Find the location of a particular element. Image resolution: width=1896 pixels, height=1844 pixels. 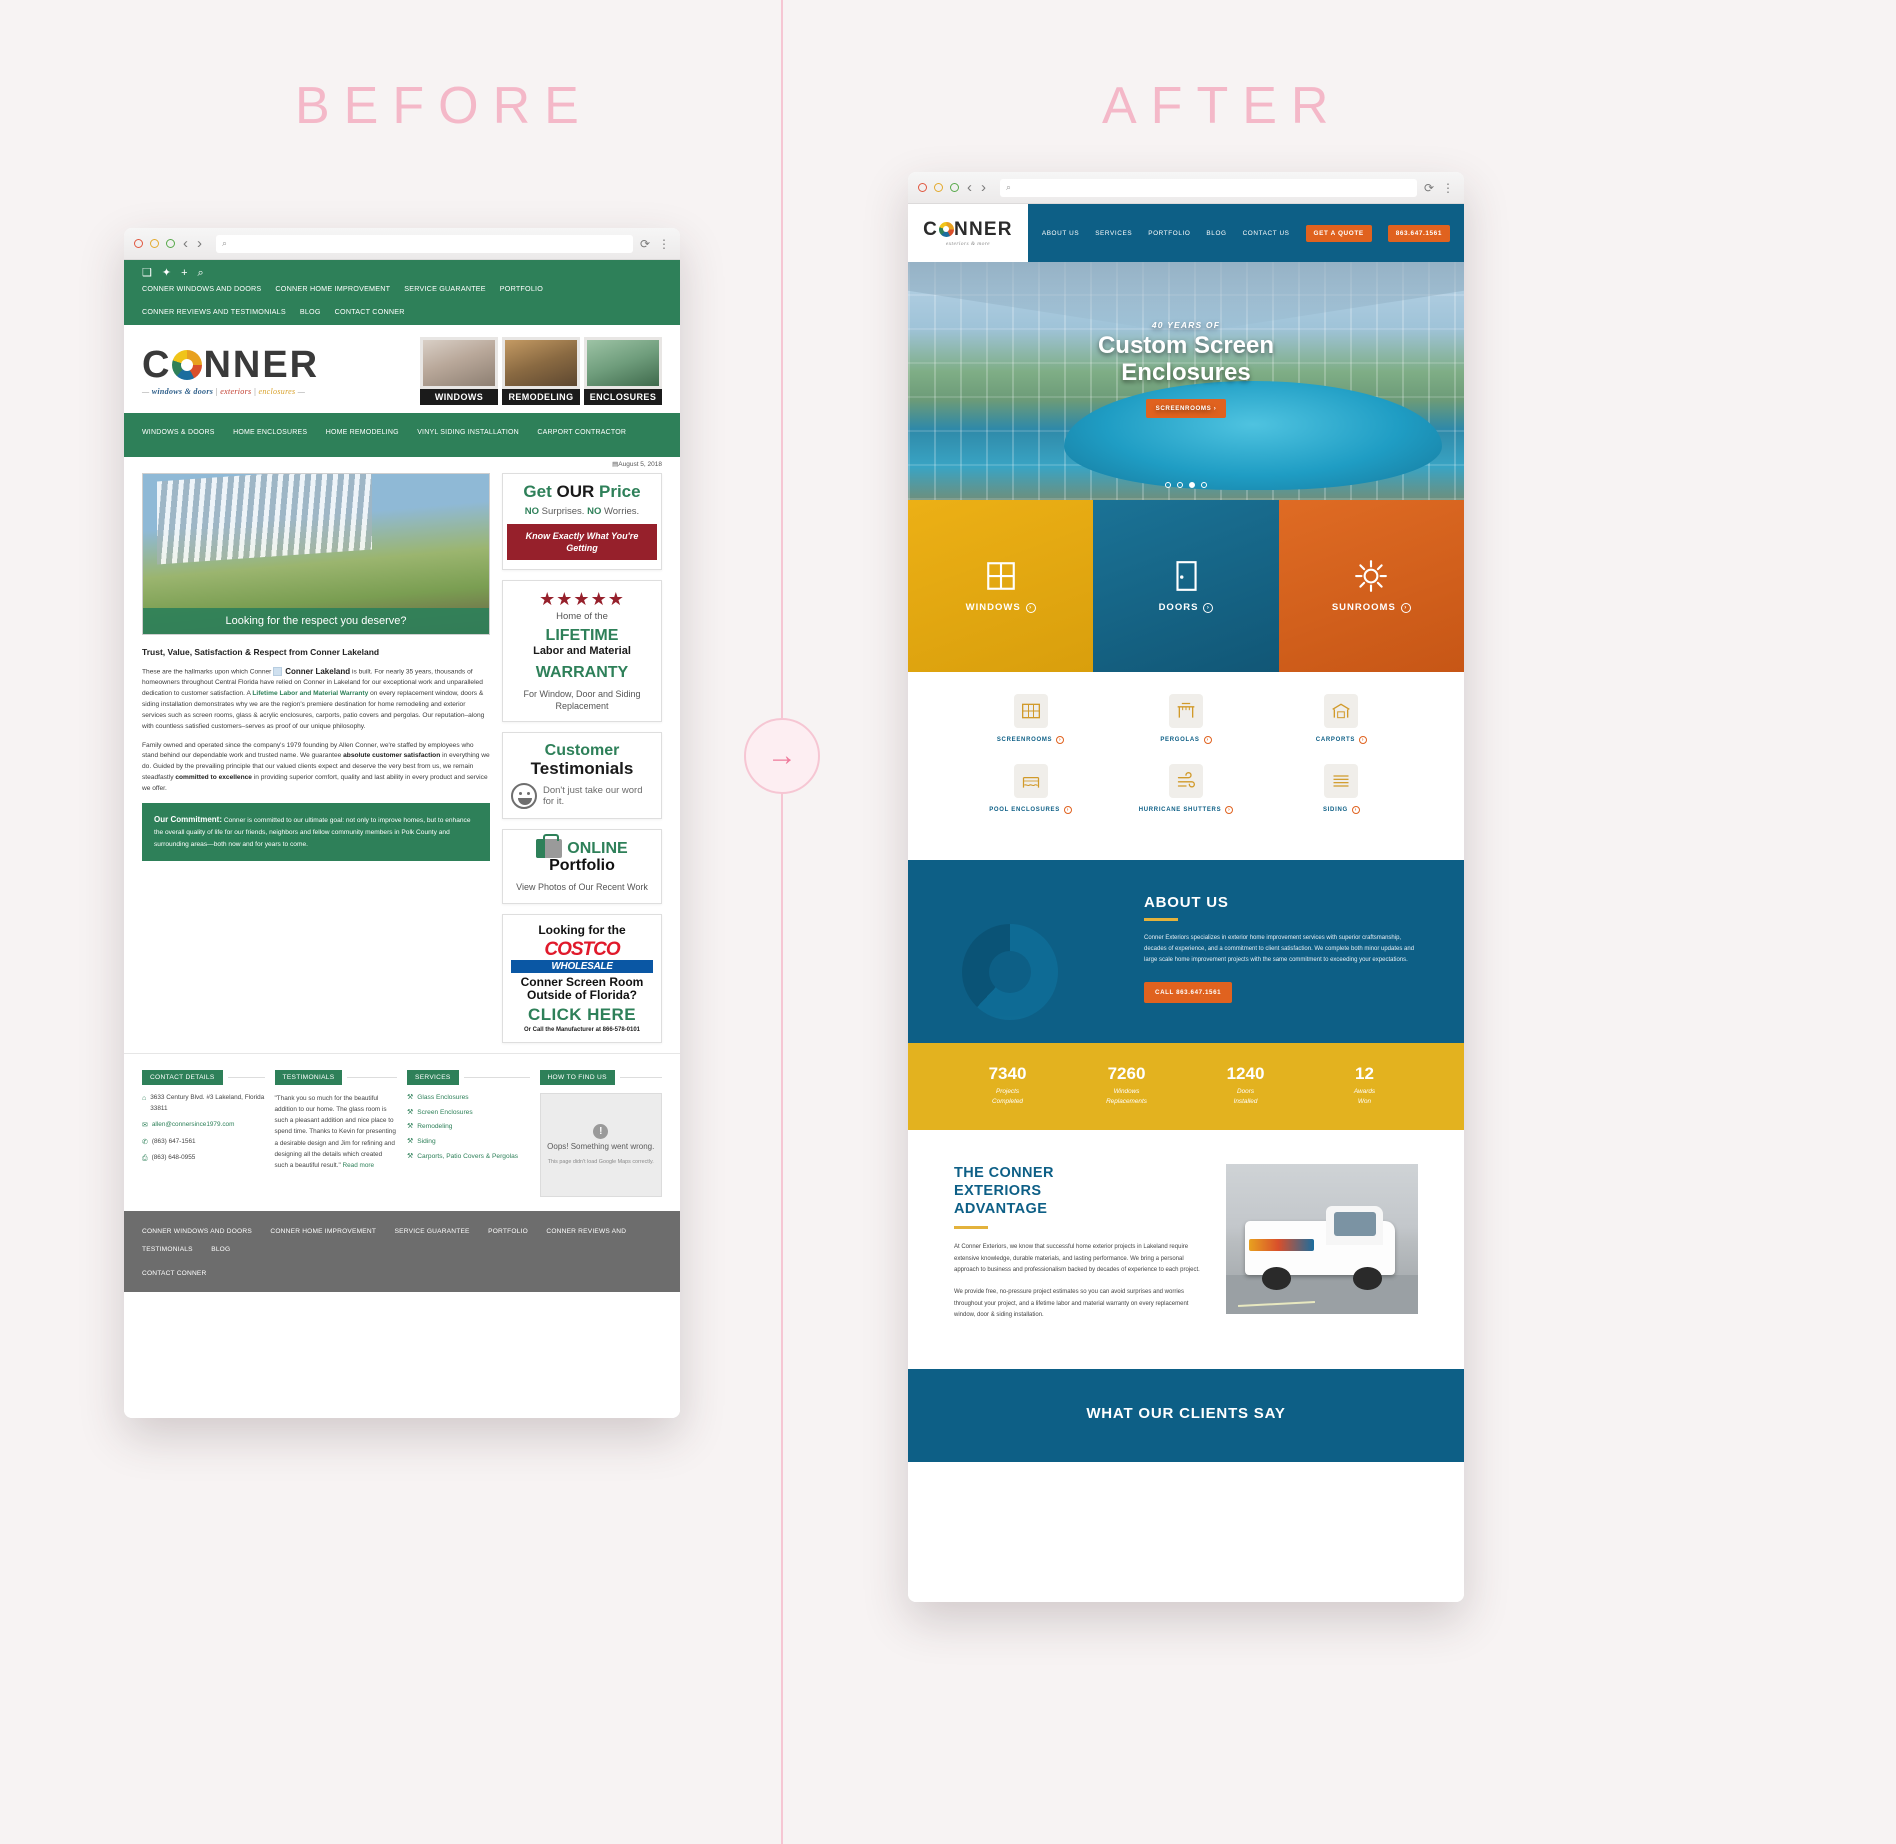

costco-cta: CLICK HERE is located at coordinates (582, 1015).